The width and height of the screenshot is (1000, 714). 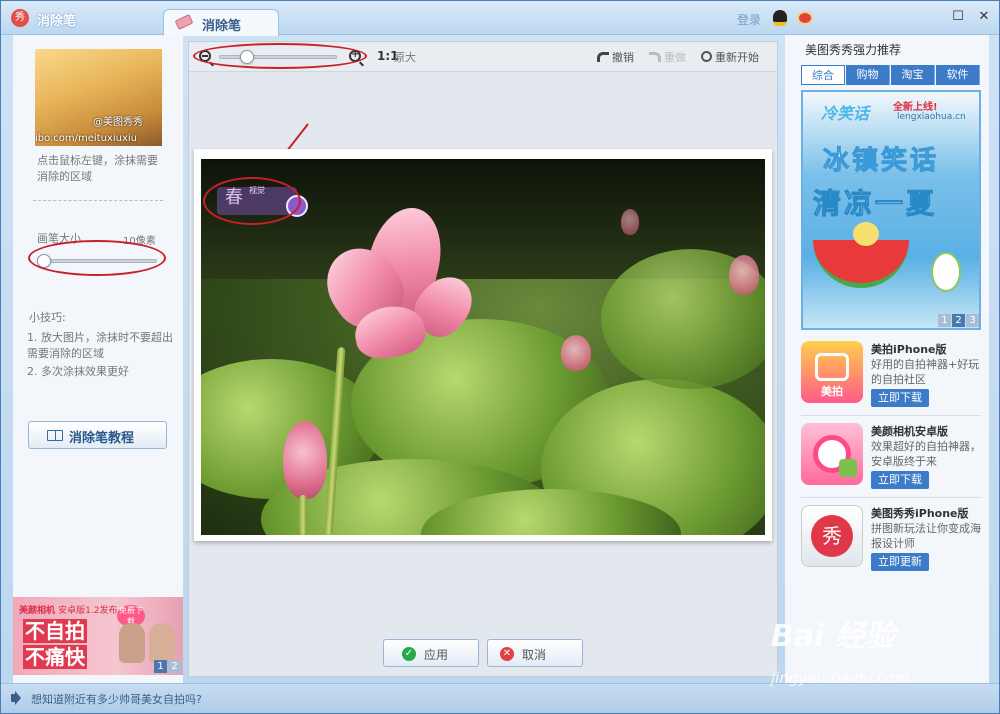 I want to click on banner-brand: 冷笑话, so click(x=845, y=113).